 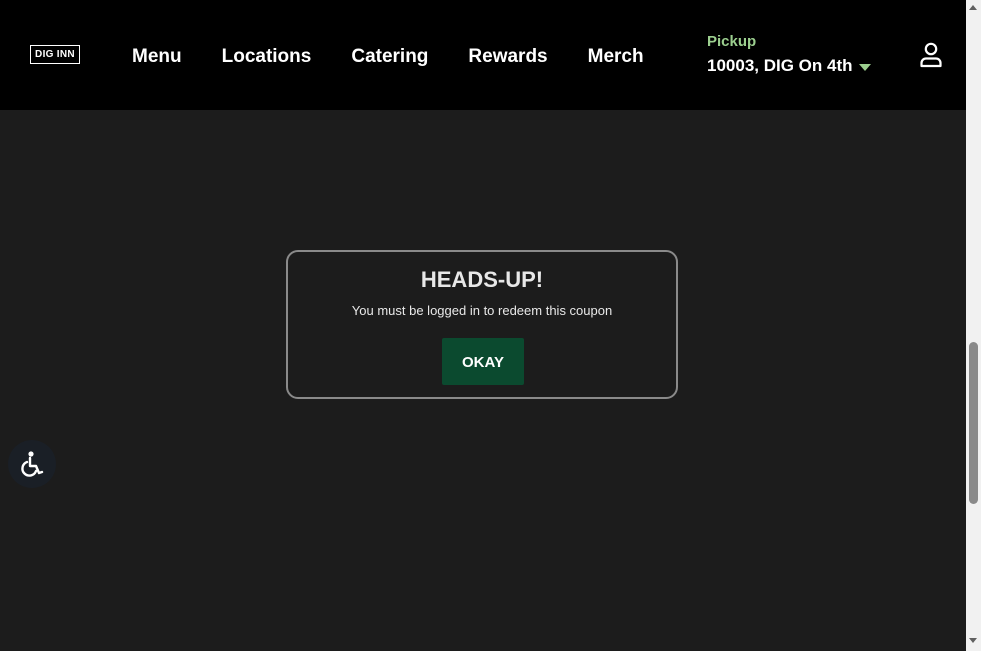 What do you see at coordinates (507, 57) in the screenshot?
I see `nav-item-rewards: Rewards` at bounding box center [507, 57].